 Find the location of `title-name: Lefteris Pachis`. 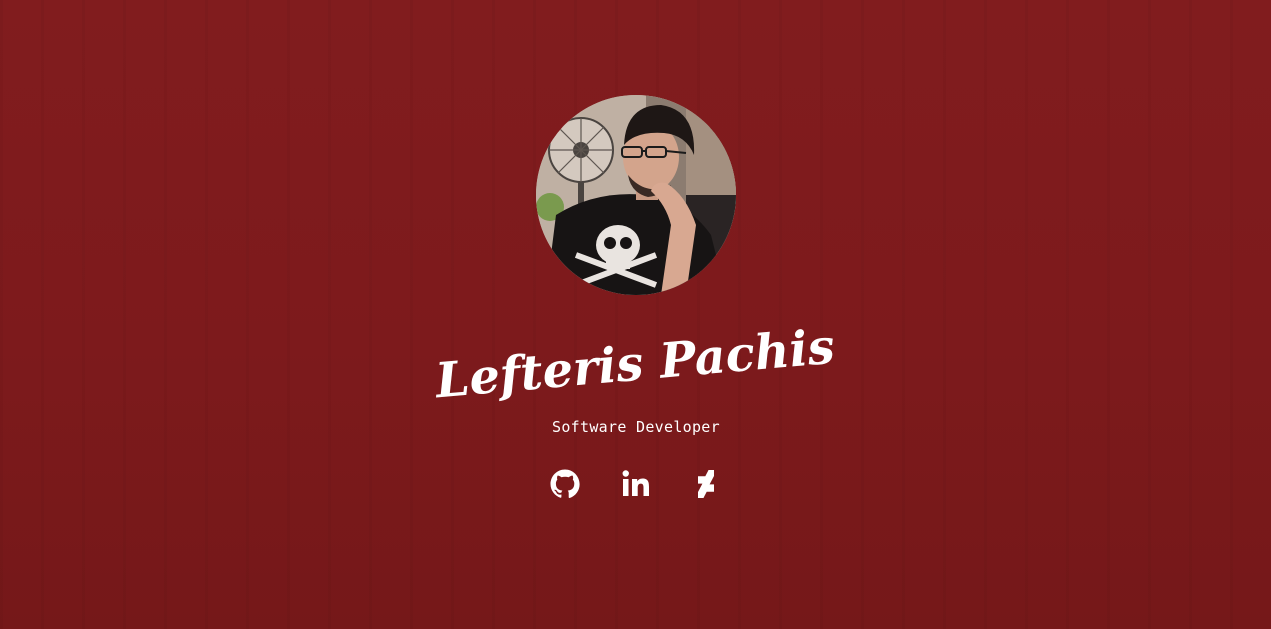

title-name: Lefteris Pachis is located at coordinates (634, 363).